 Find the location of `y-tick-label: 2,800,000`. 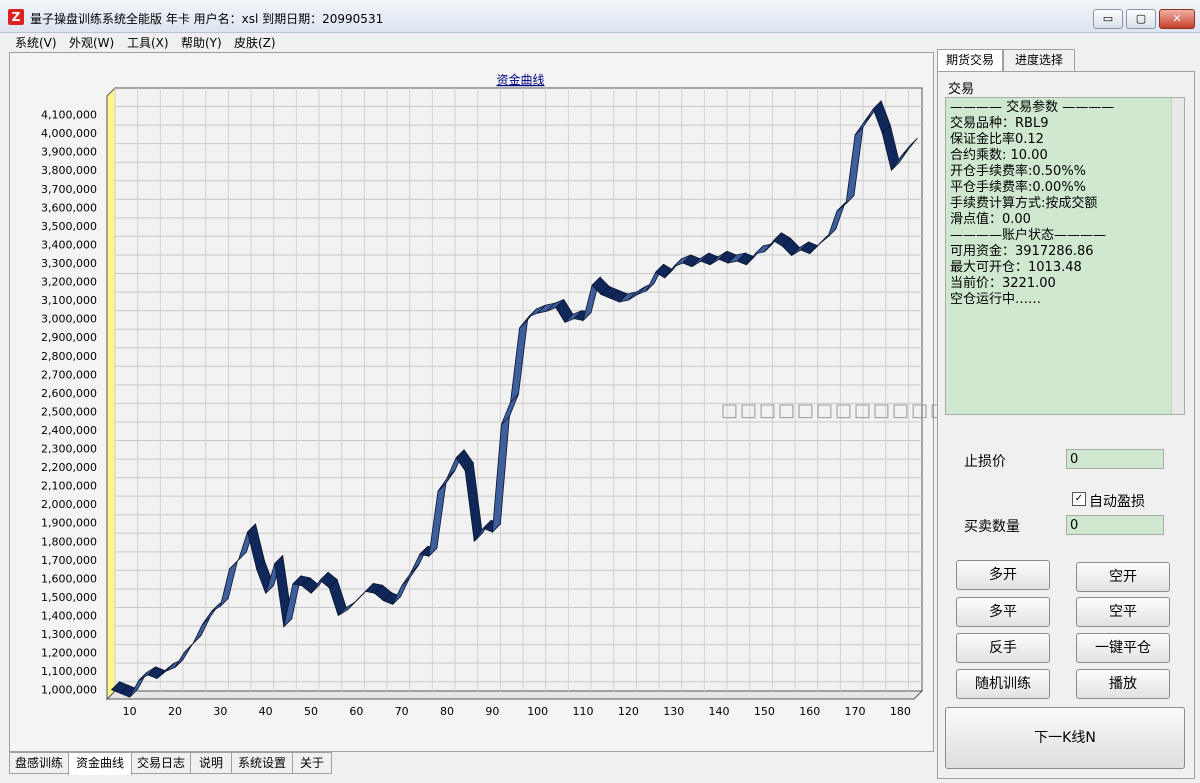

y-tick-label: 2,800,000 is located at coordinates (69, 356).